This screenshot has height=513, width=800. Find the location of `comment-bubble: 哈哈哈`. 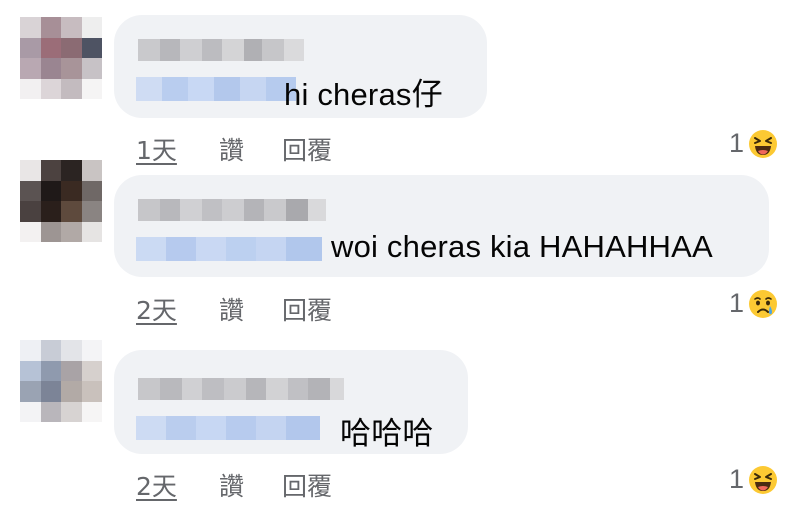

comment-bubble: 哈哈哈 is located at coordinates (291, 402).